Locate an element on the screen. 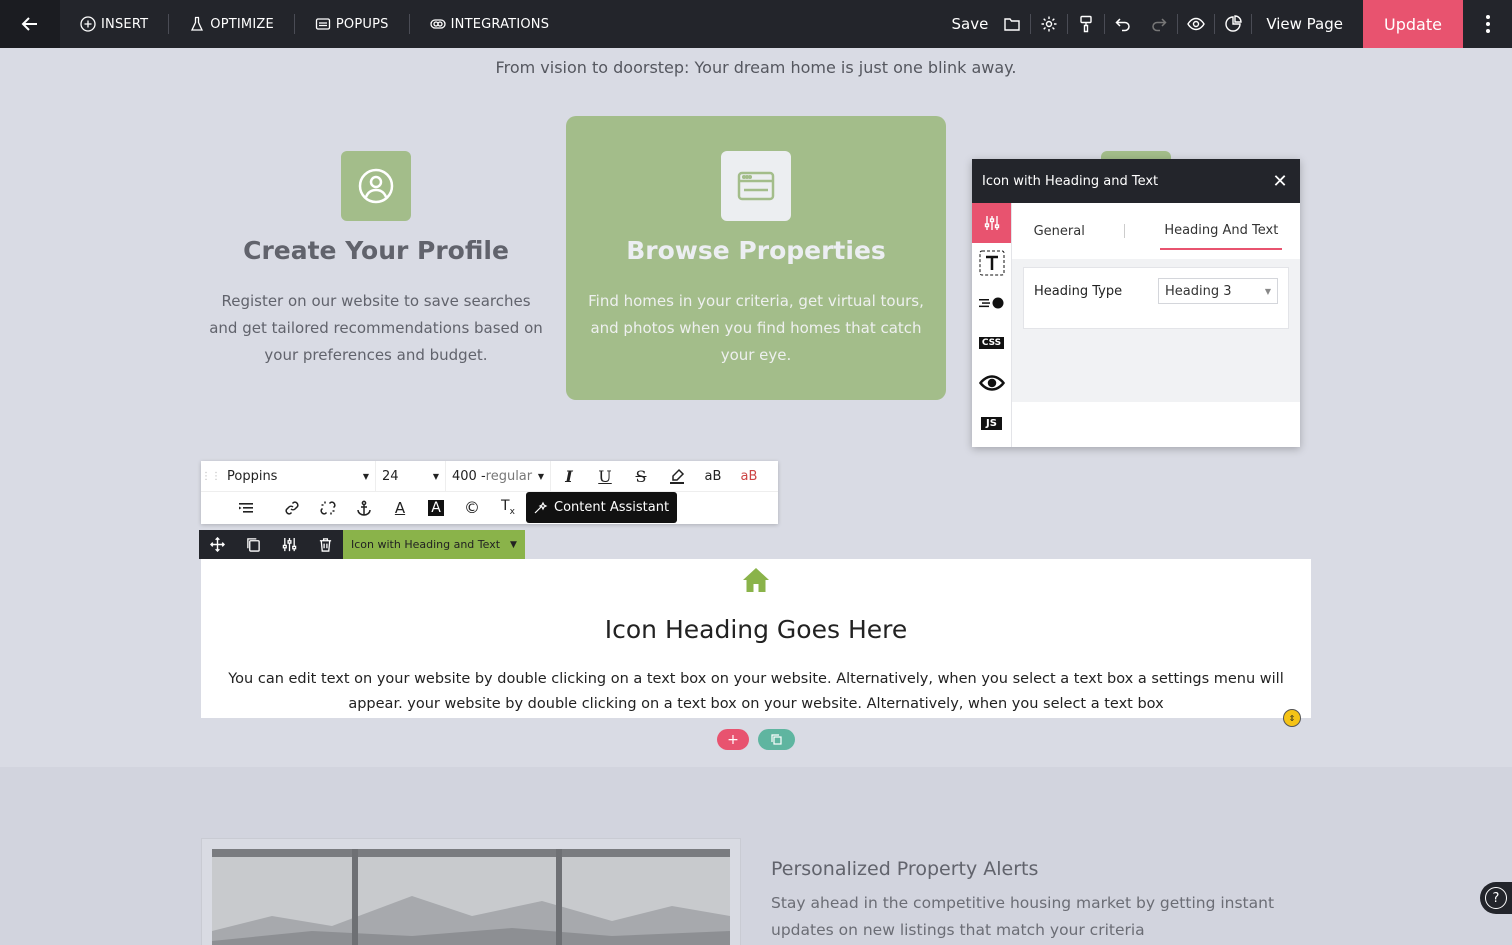 Image resolution: width=1512 pixels, height=945 pixels. link-button is located at coordinates (292, 507).